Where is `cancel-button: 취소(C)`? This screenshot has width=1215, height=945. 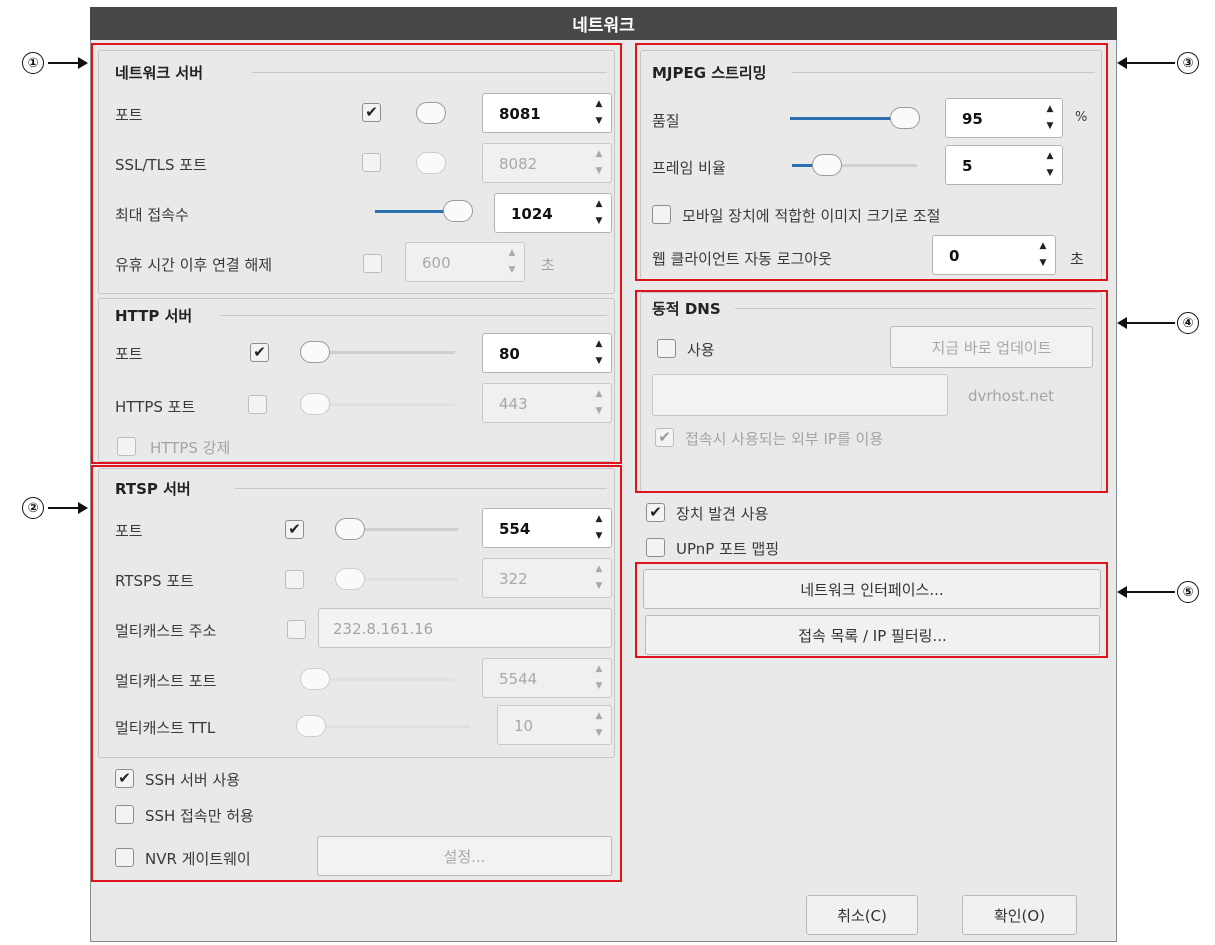 cancel-button: 취소(C) is located at coordinates (862, 915).